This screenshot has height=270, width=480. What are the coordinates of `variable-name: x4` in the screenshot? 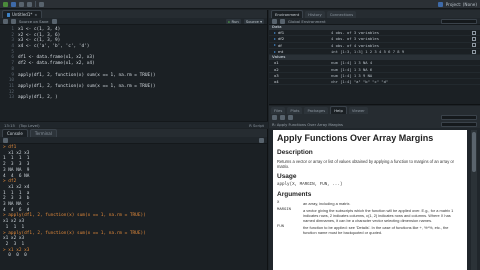 It's located at (300, 81).